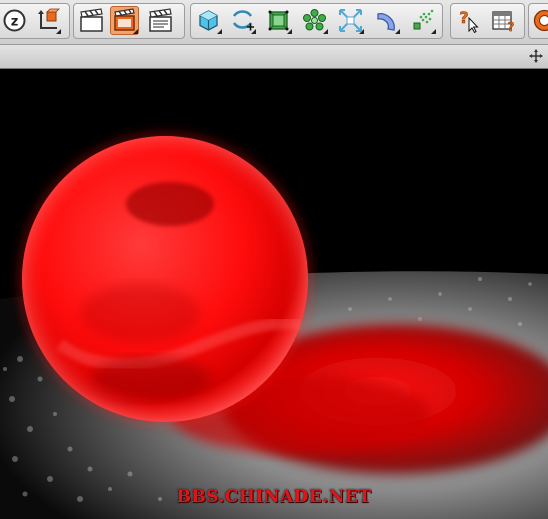  I want to click on watermark-text: BBS.CHINADE.NET, so click(274, 497).